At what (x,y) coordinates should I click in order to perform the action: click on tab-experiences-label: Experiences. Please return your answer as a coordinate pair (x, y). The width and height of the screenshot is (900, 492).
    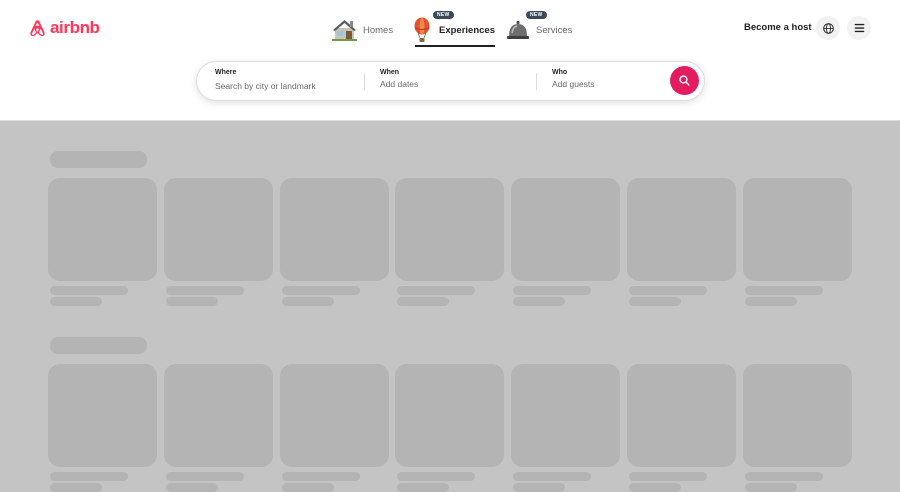
    Looking at the image, I should click on (467, 30).